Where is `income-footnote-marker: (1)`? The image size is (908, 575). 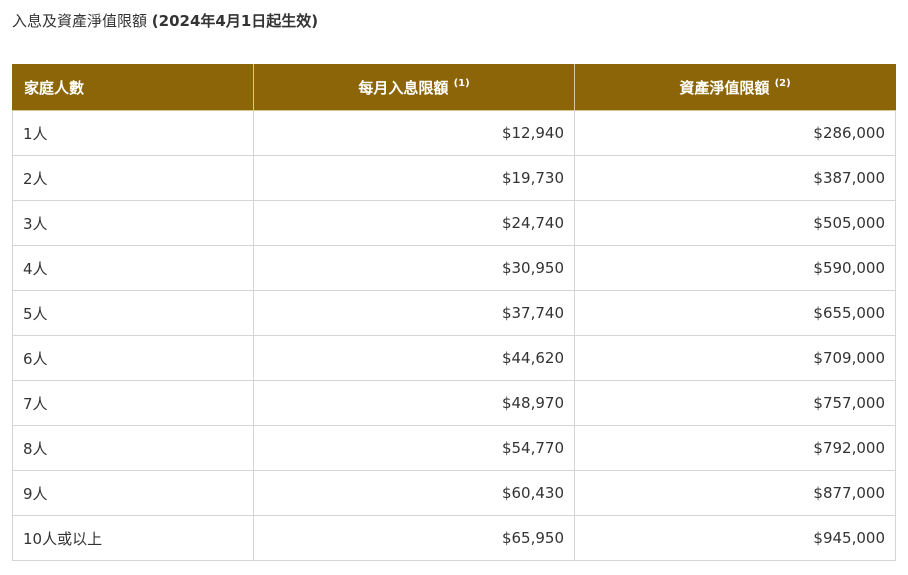
income-footnote-marker: (1) is located at coordinates (461, 83).